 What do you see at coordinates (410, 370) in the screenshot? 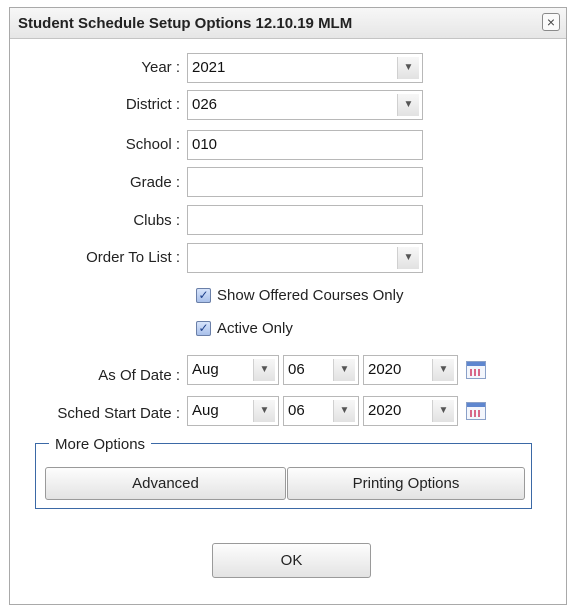
I see `as-of-year-select: 2020 ▼` at bounding box center [410, 370].